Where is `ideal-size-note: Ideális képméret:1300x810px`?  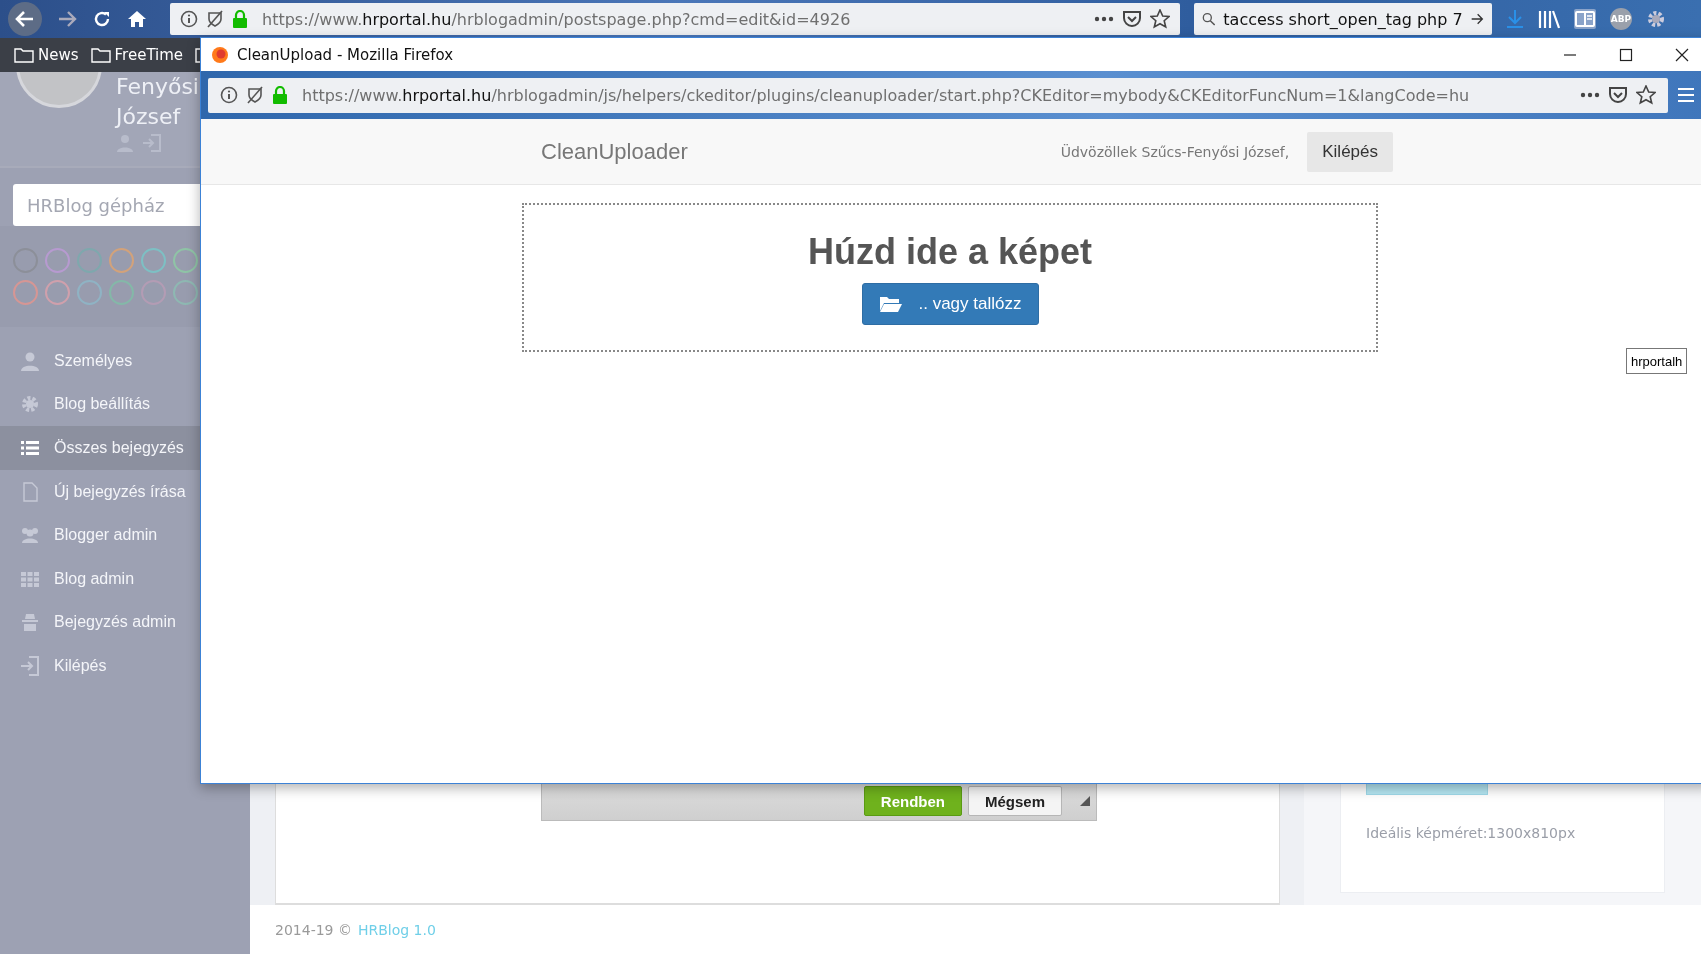
ideal-size-note: Ideális képméret:1300x810px is located at coordinates (1471, 833).